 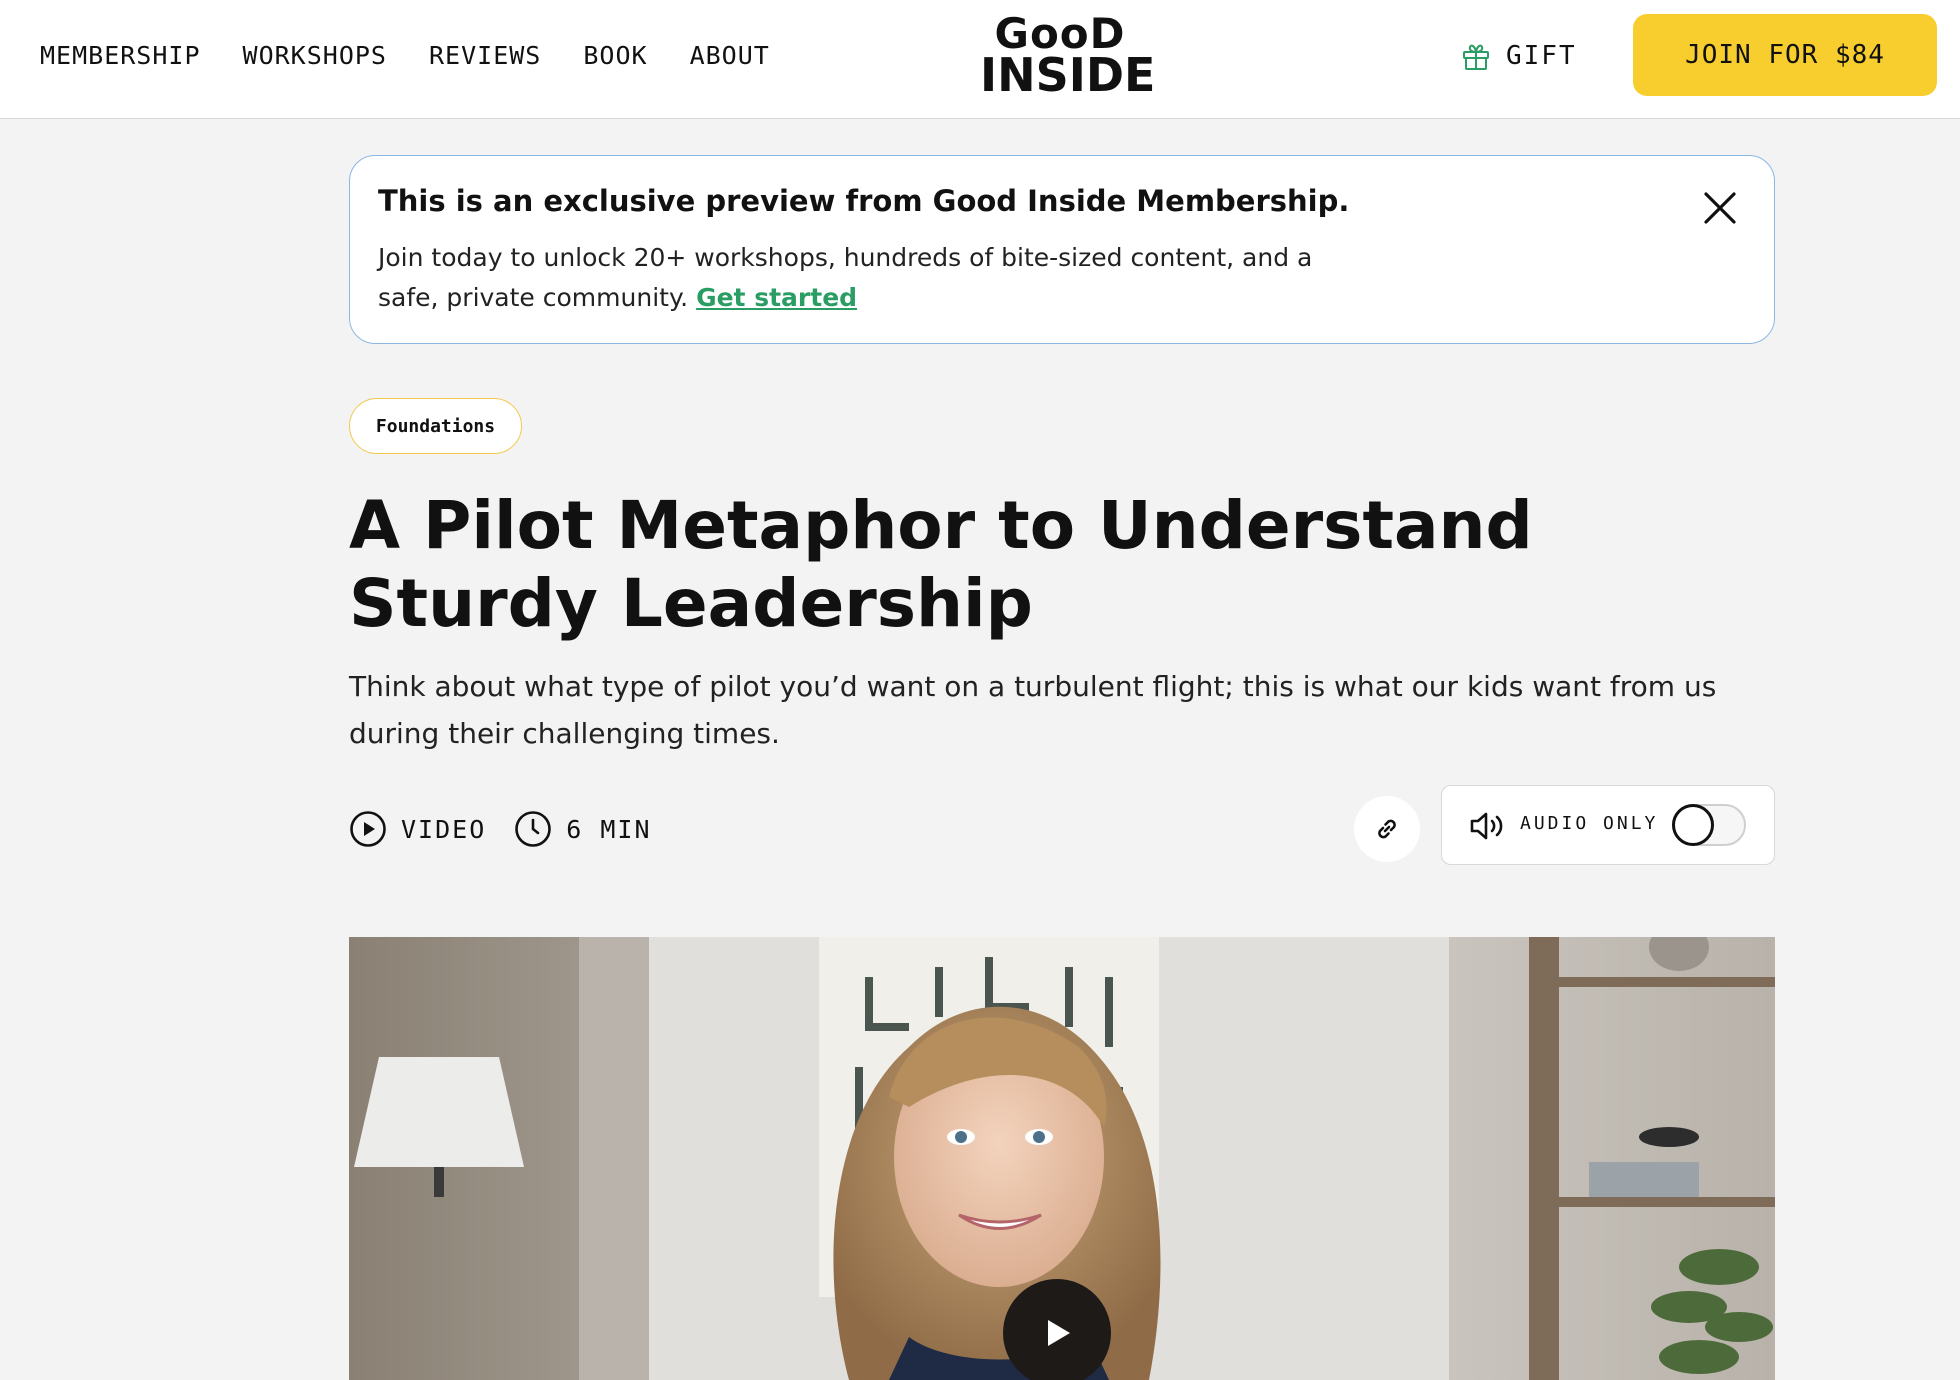 I want to click on duration-label: 6 MIN, so click(x=609, y=829).